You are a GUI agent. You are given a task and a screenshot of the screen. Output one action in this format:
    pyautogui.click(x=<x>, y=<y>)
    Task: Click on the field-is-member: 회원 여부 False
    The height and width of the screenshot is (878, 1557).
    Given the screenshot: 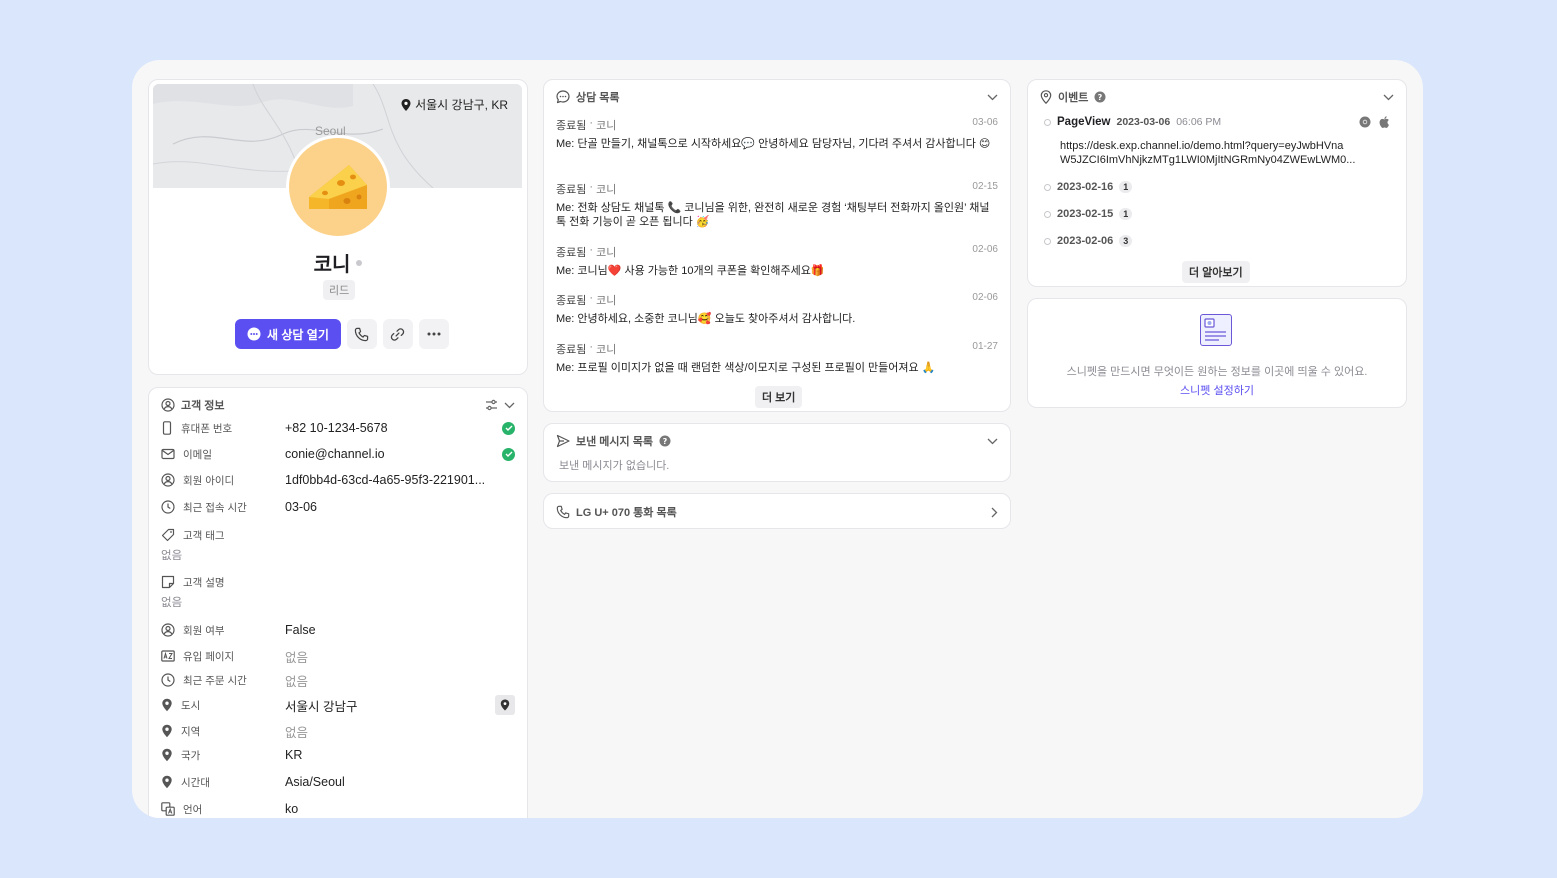 What is the action you would take?
    pyautogui.click(x=338, y=630)
    